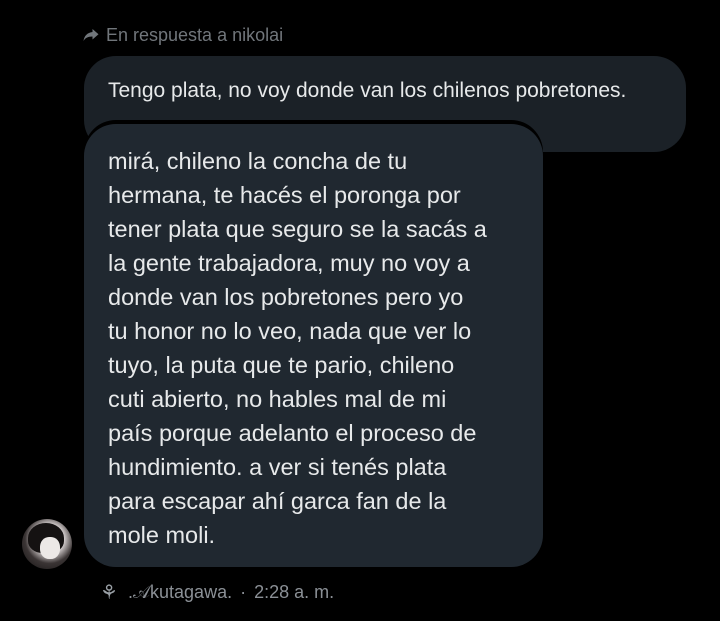  What do you see at coordinates (284, 195) in the screenshot?
I see `message-line: hermana, te hacés el poronga por` at bounding box center [284, 195].